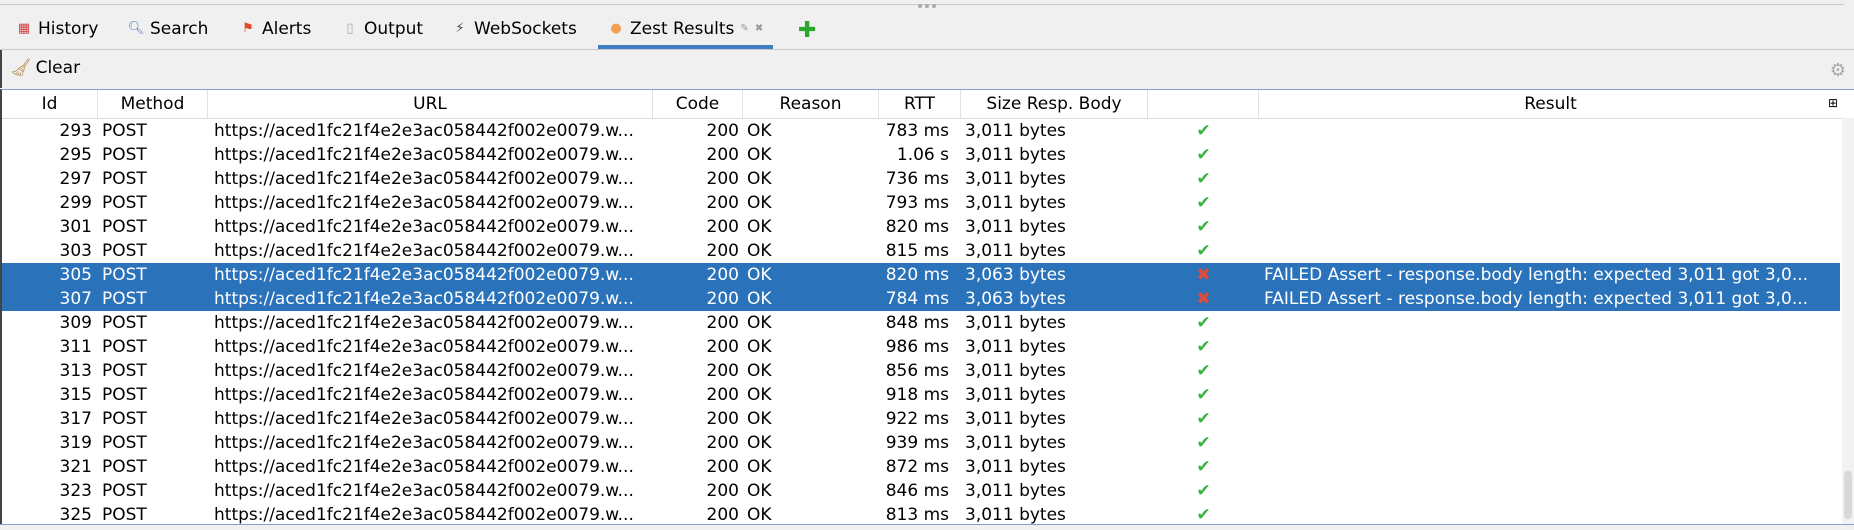  What do you see at coordinates (50, 104) in the screenshot?
I see `column-header-id: Id` at bounding box center [50, 104].